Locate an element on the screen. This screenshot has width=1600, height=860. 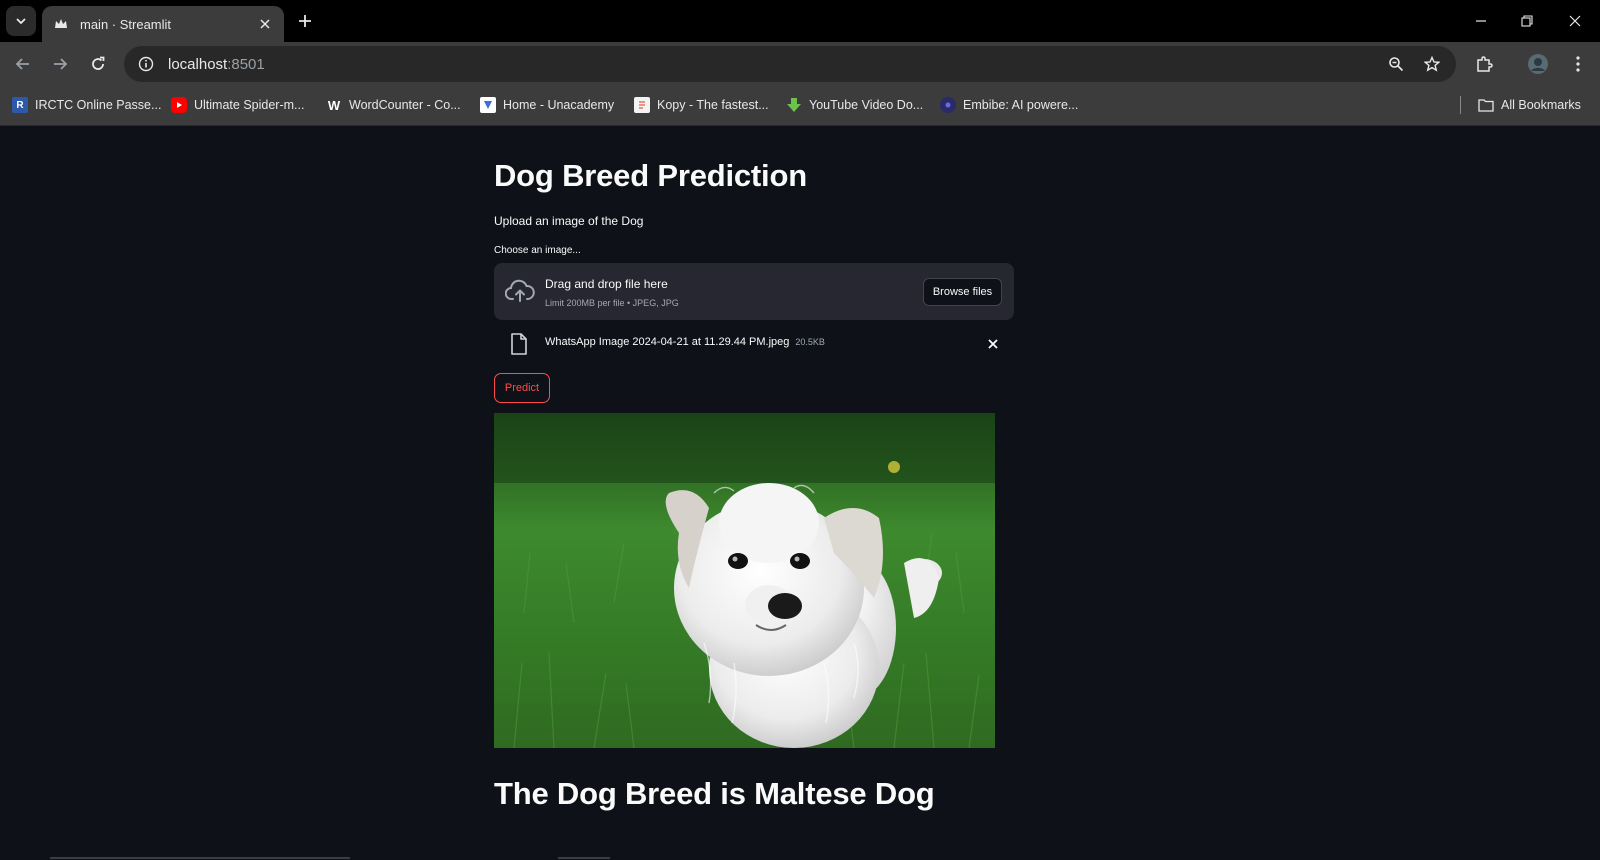
browse-files-button: Browse files is located at coordinates (962, 292).